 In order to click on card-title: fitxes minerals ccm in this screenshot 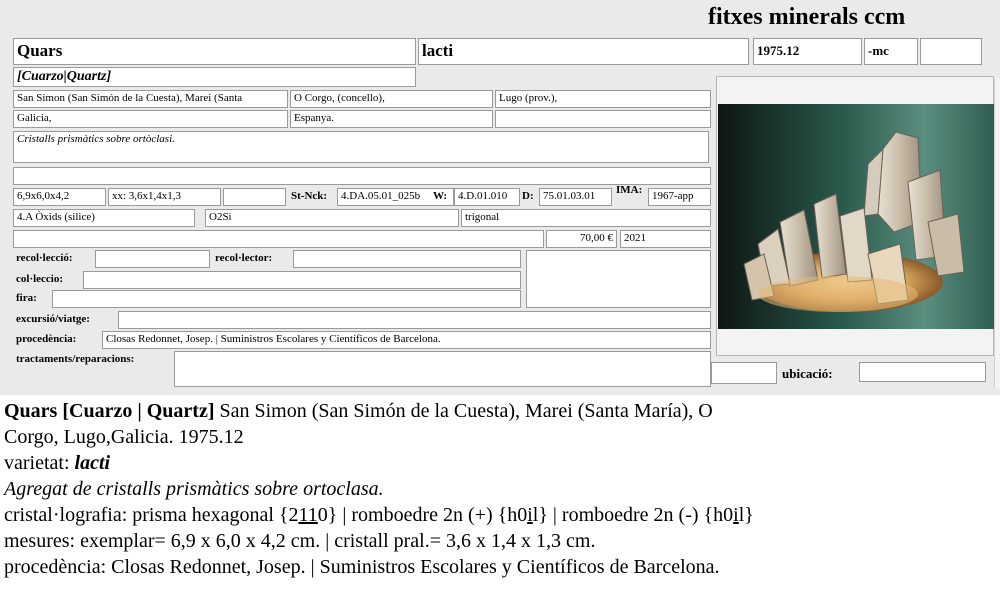, I will do `click(807, 17)`.